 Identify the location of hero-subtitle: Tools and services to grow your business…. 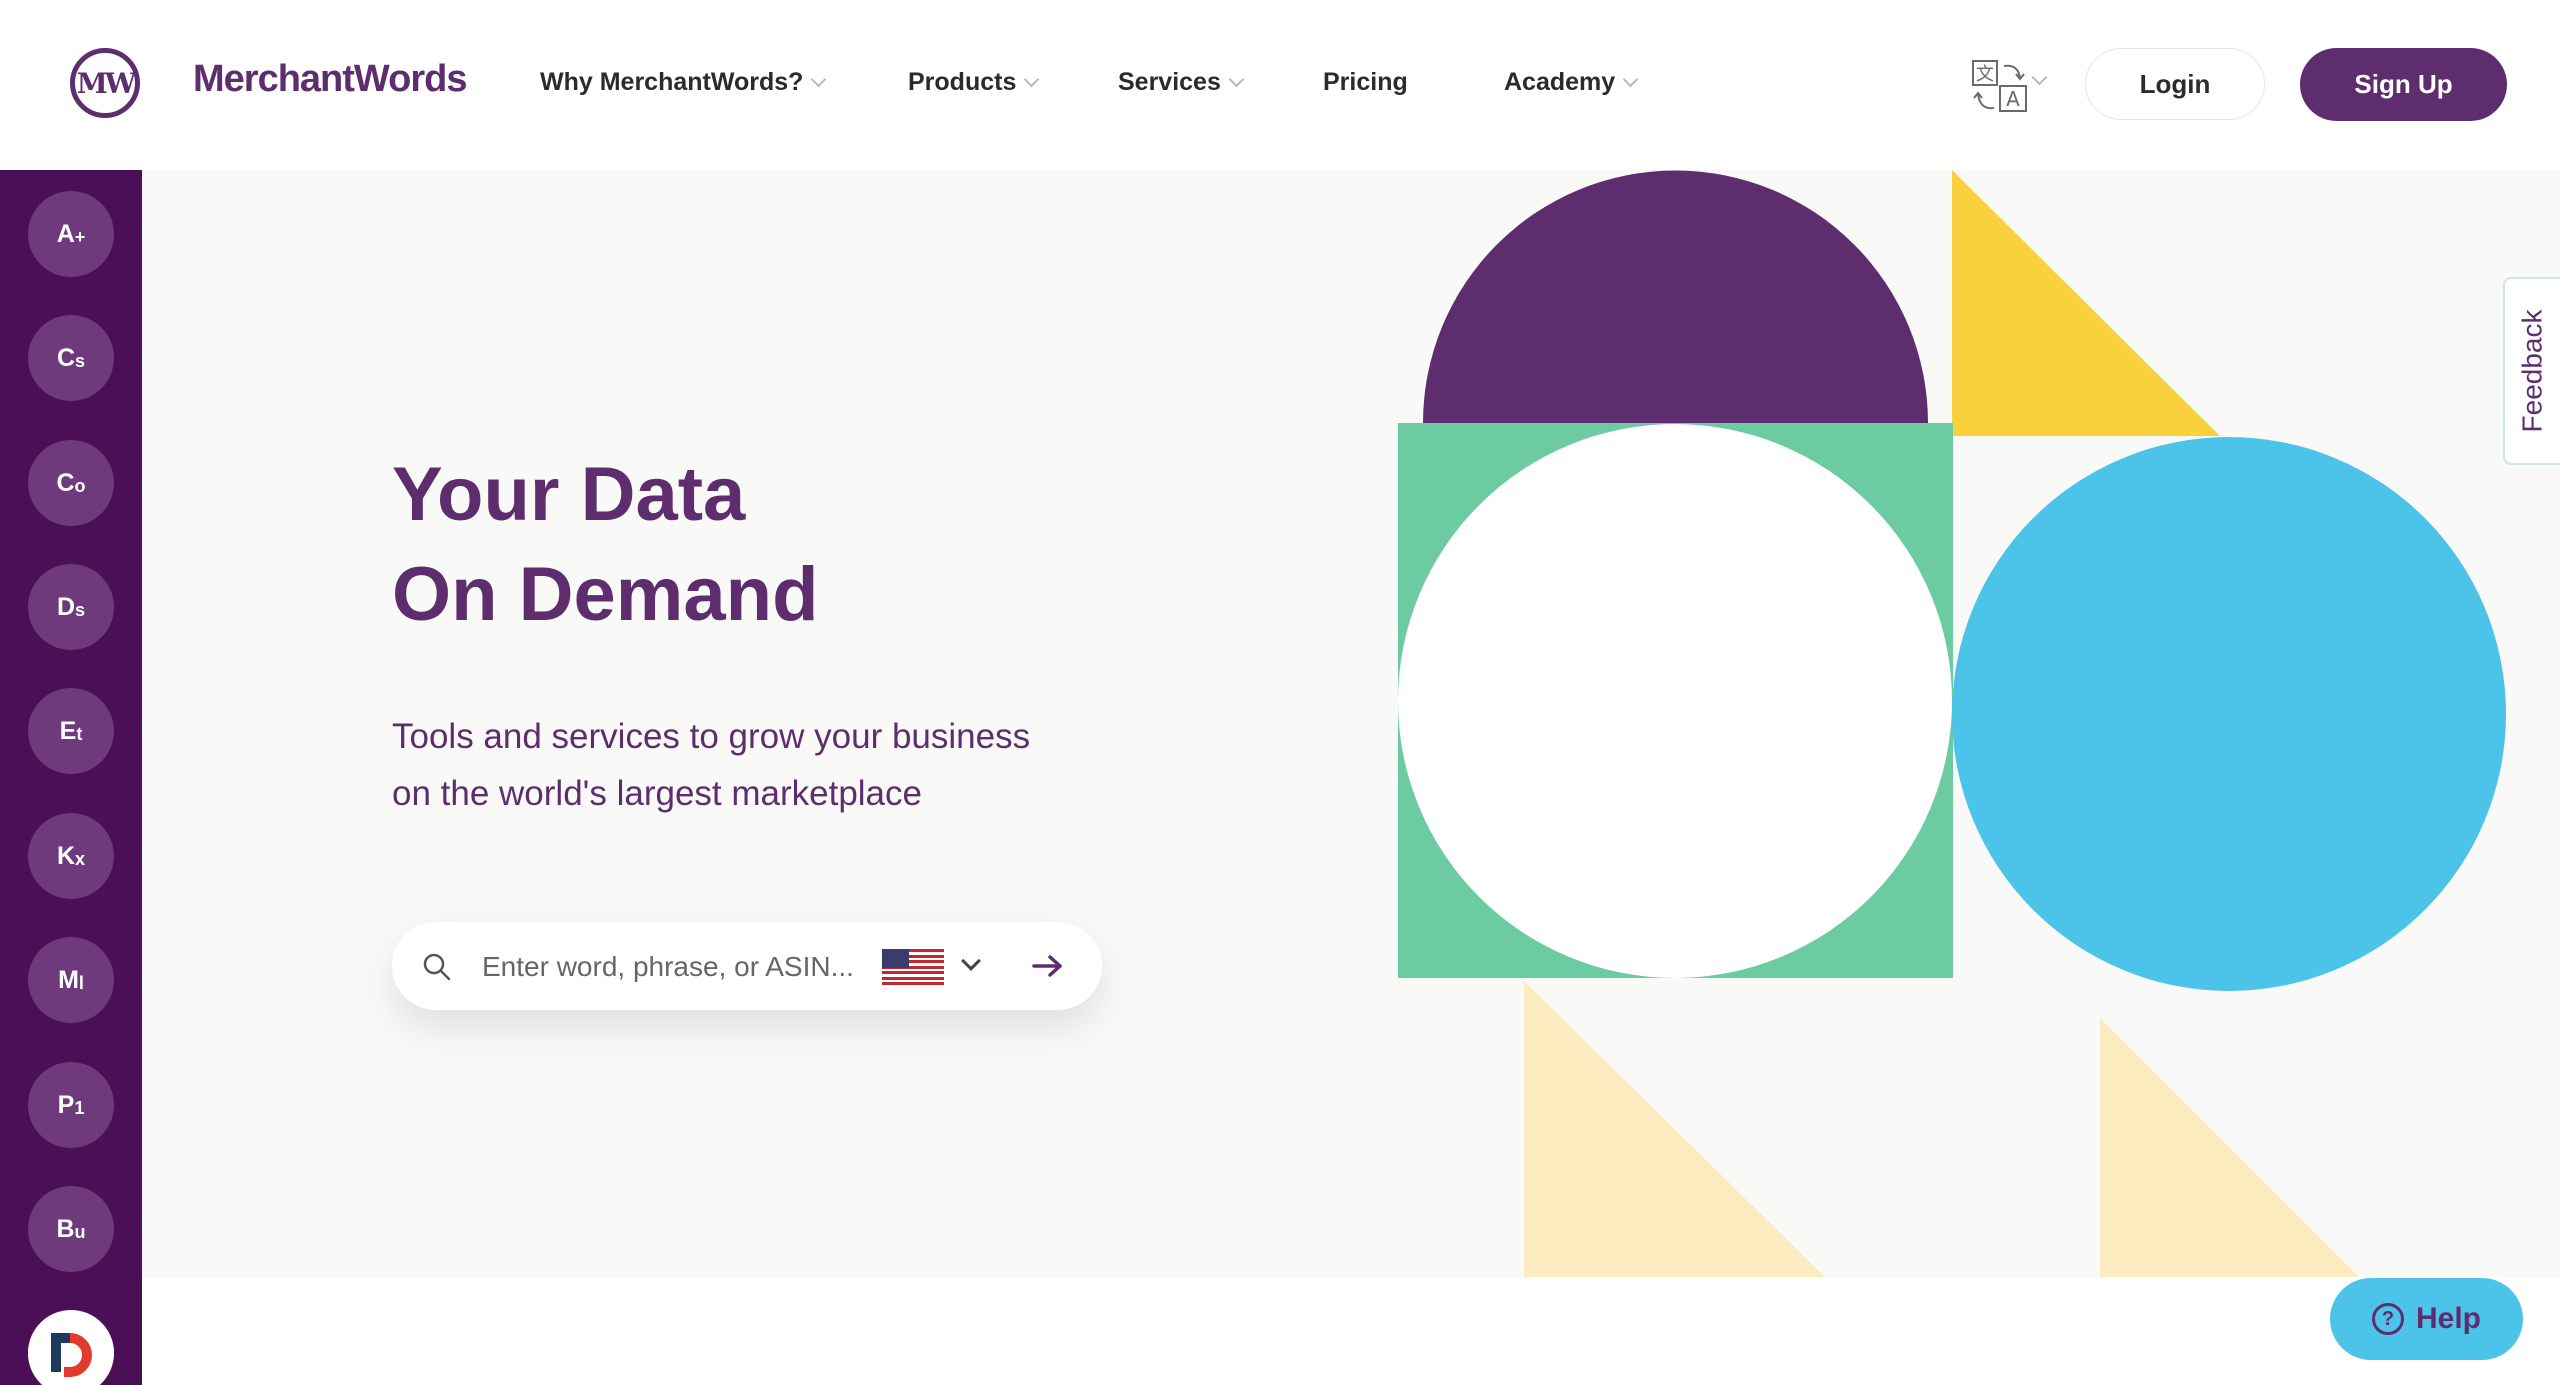
(752, 765).